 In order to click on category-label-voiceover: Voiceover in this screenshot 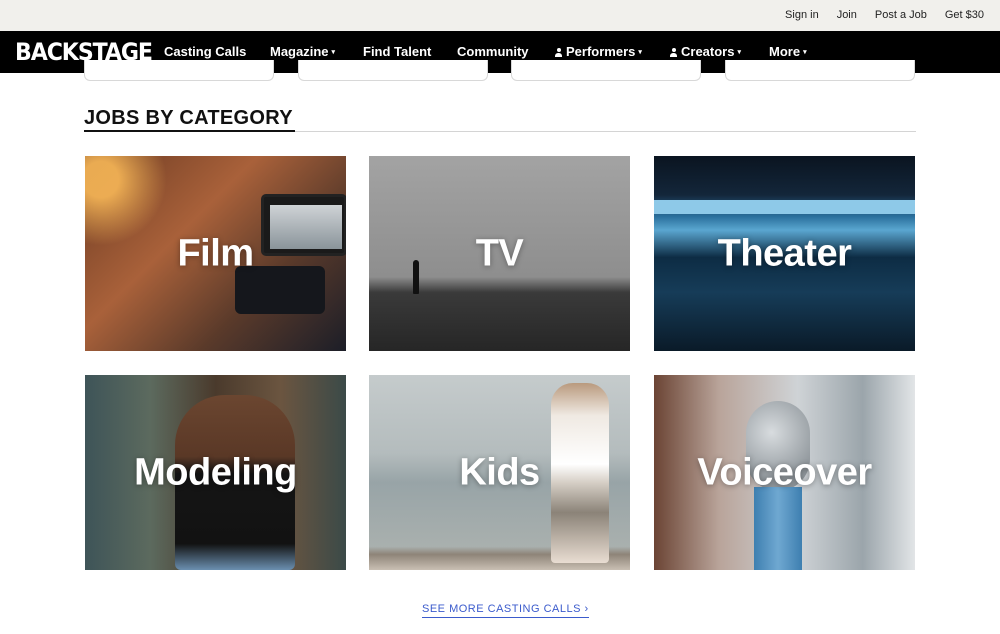, I will do `click(784, 472)`.